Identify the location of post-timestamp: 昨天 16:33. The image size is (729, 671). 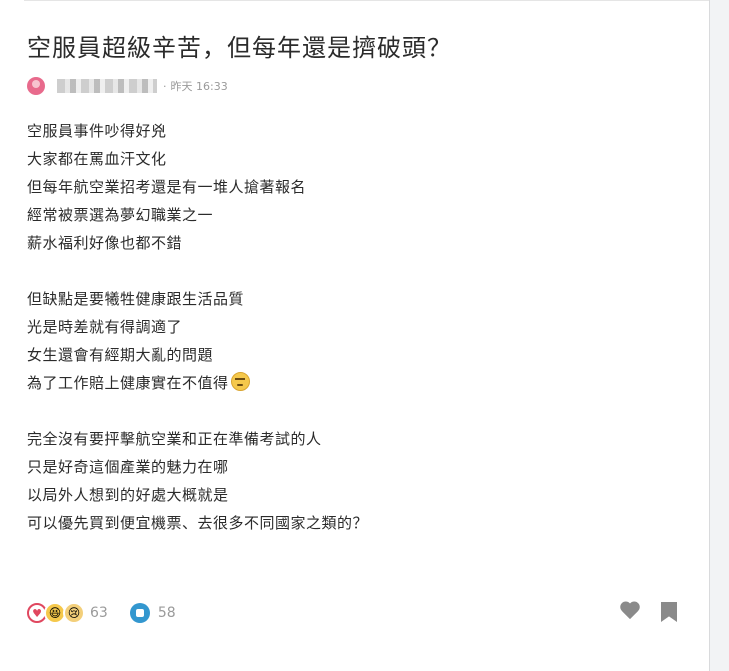
(199, 86).